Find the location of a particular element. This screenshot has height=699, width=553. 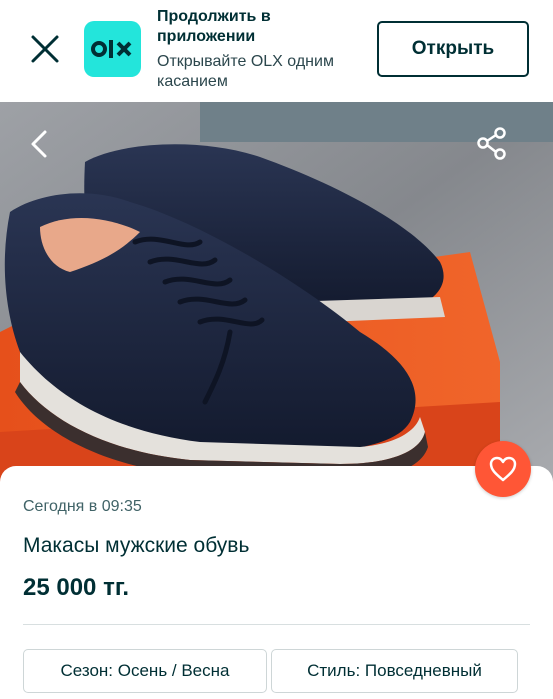

olx-logo-icon is located at coordinates (110, 49).